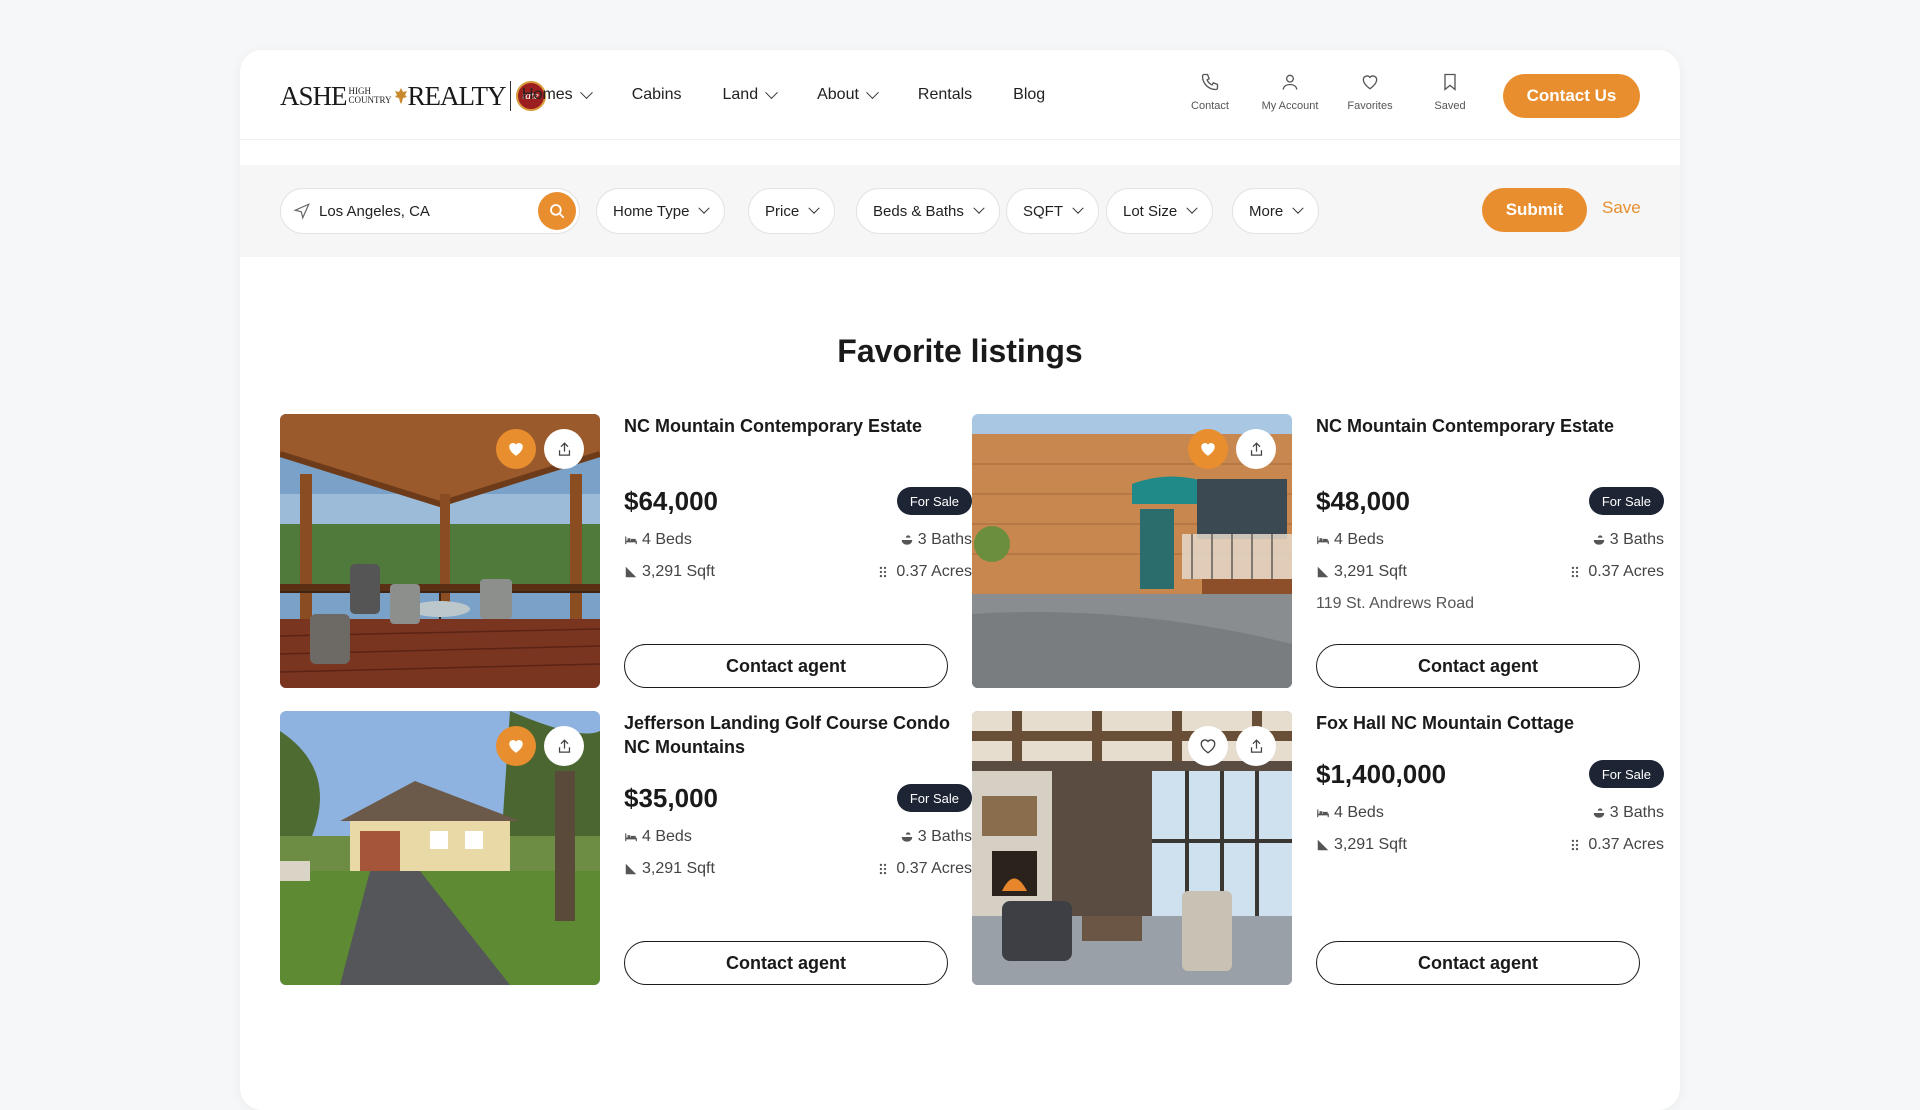 Image resolution: width=1920 pixels, height=1110 pixels. I want to click on nav-item-homes: Homes, so click(557, 94).